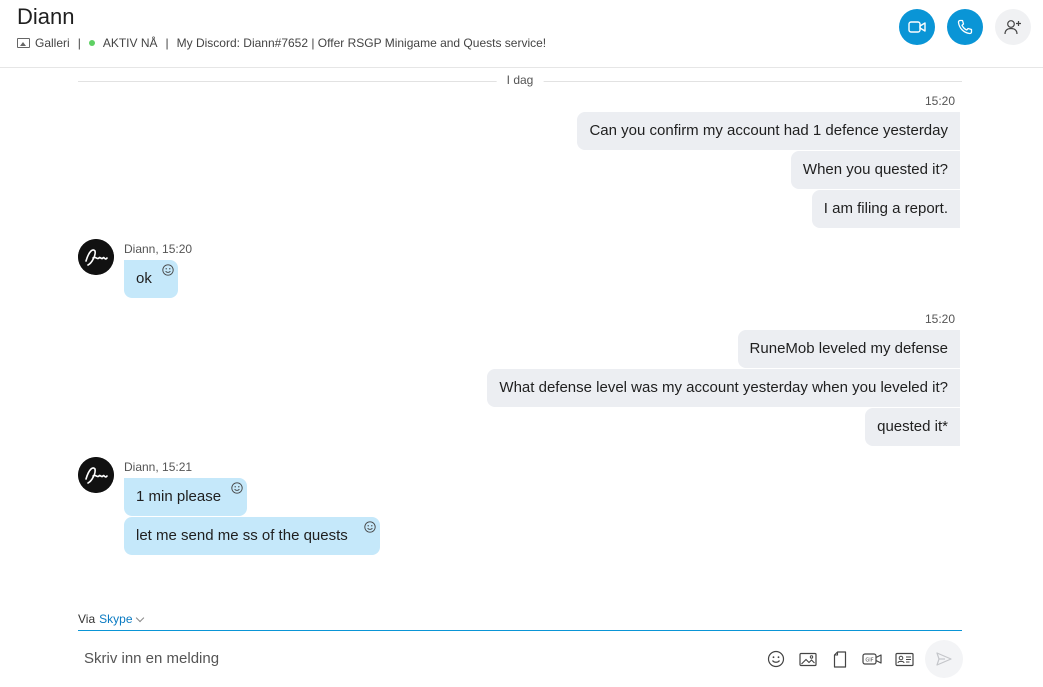  Describe the element at coordinates (130, 43) in the screenshot. I see `presence-status: AKTIV NÅ` at that location.